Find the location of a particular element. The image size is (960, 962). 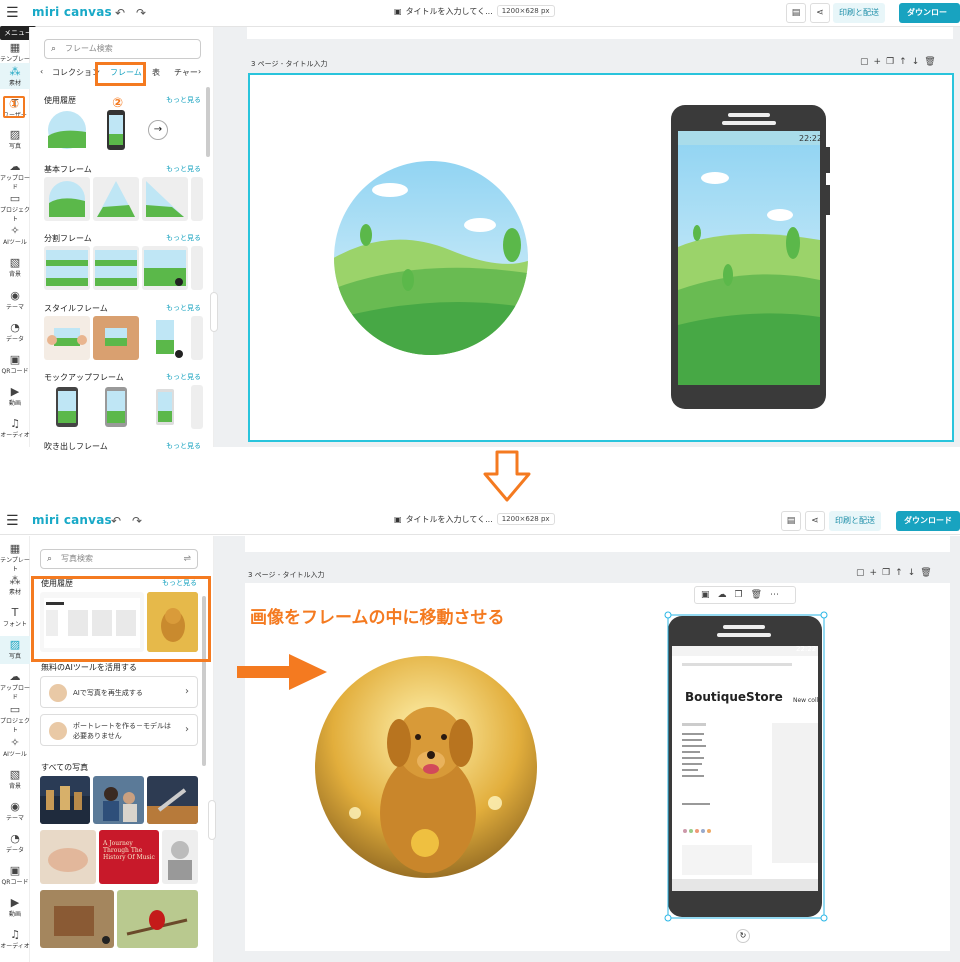

rail-item-project: ▭ プロジェクト is located at coordinates (15, 207).